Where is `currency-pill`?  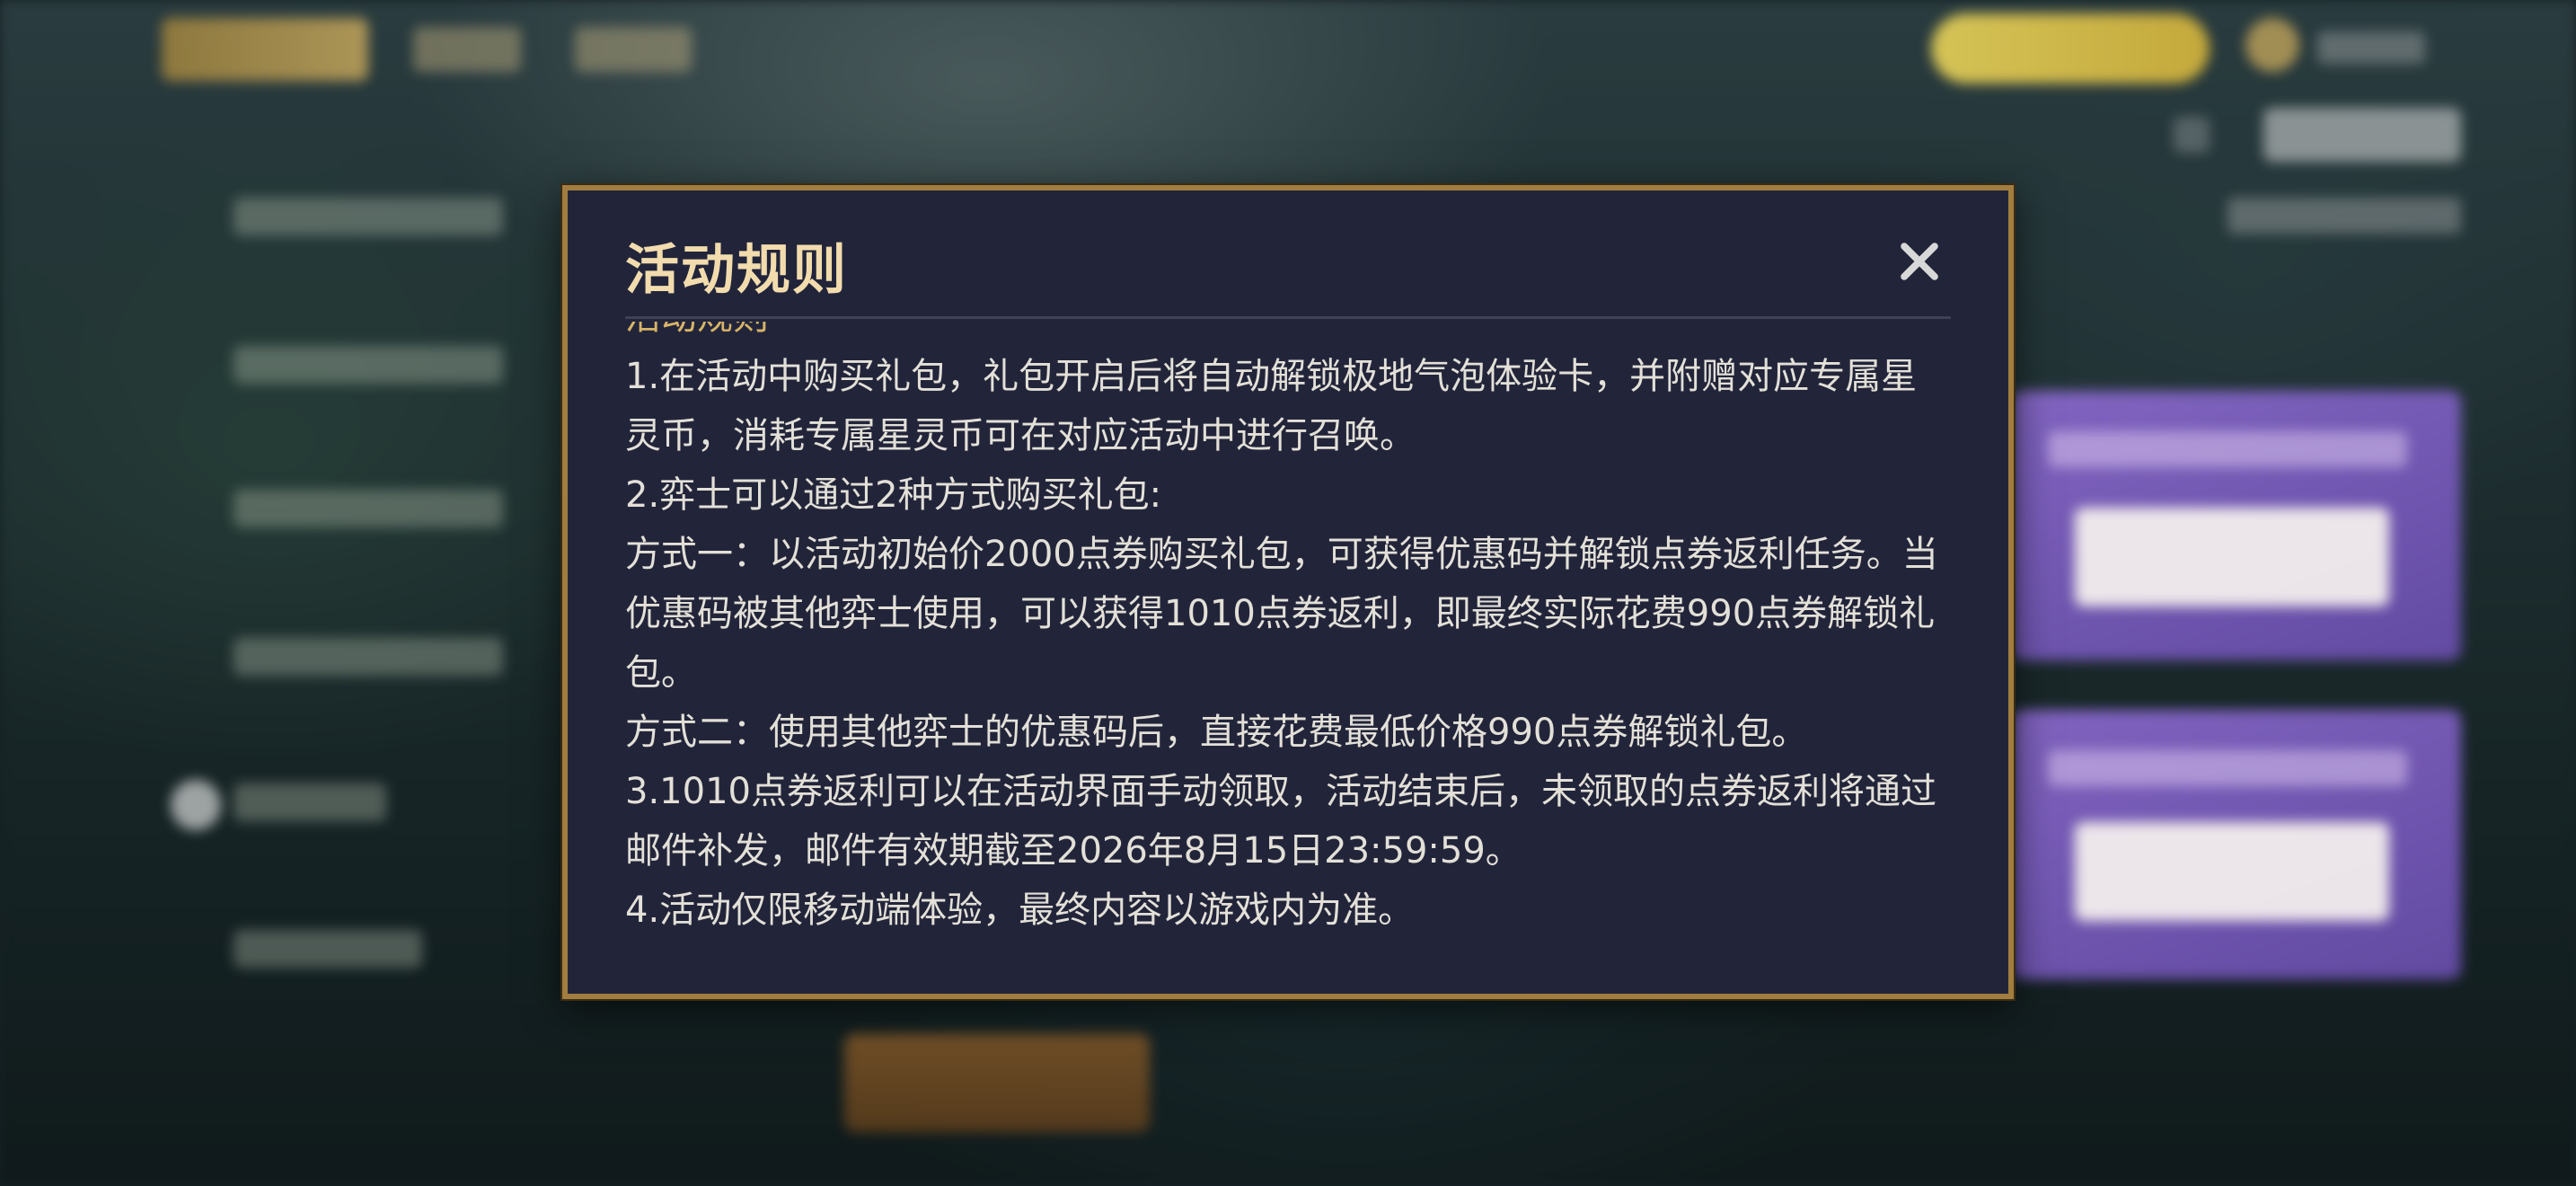 currency-pill is located at coordinates (2070, 48).